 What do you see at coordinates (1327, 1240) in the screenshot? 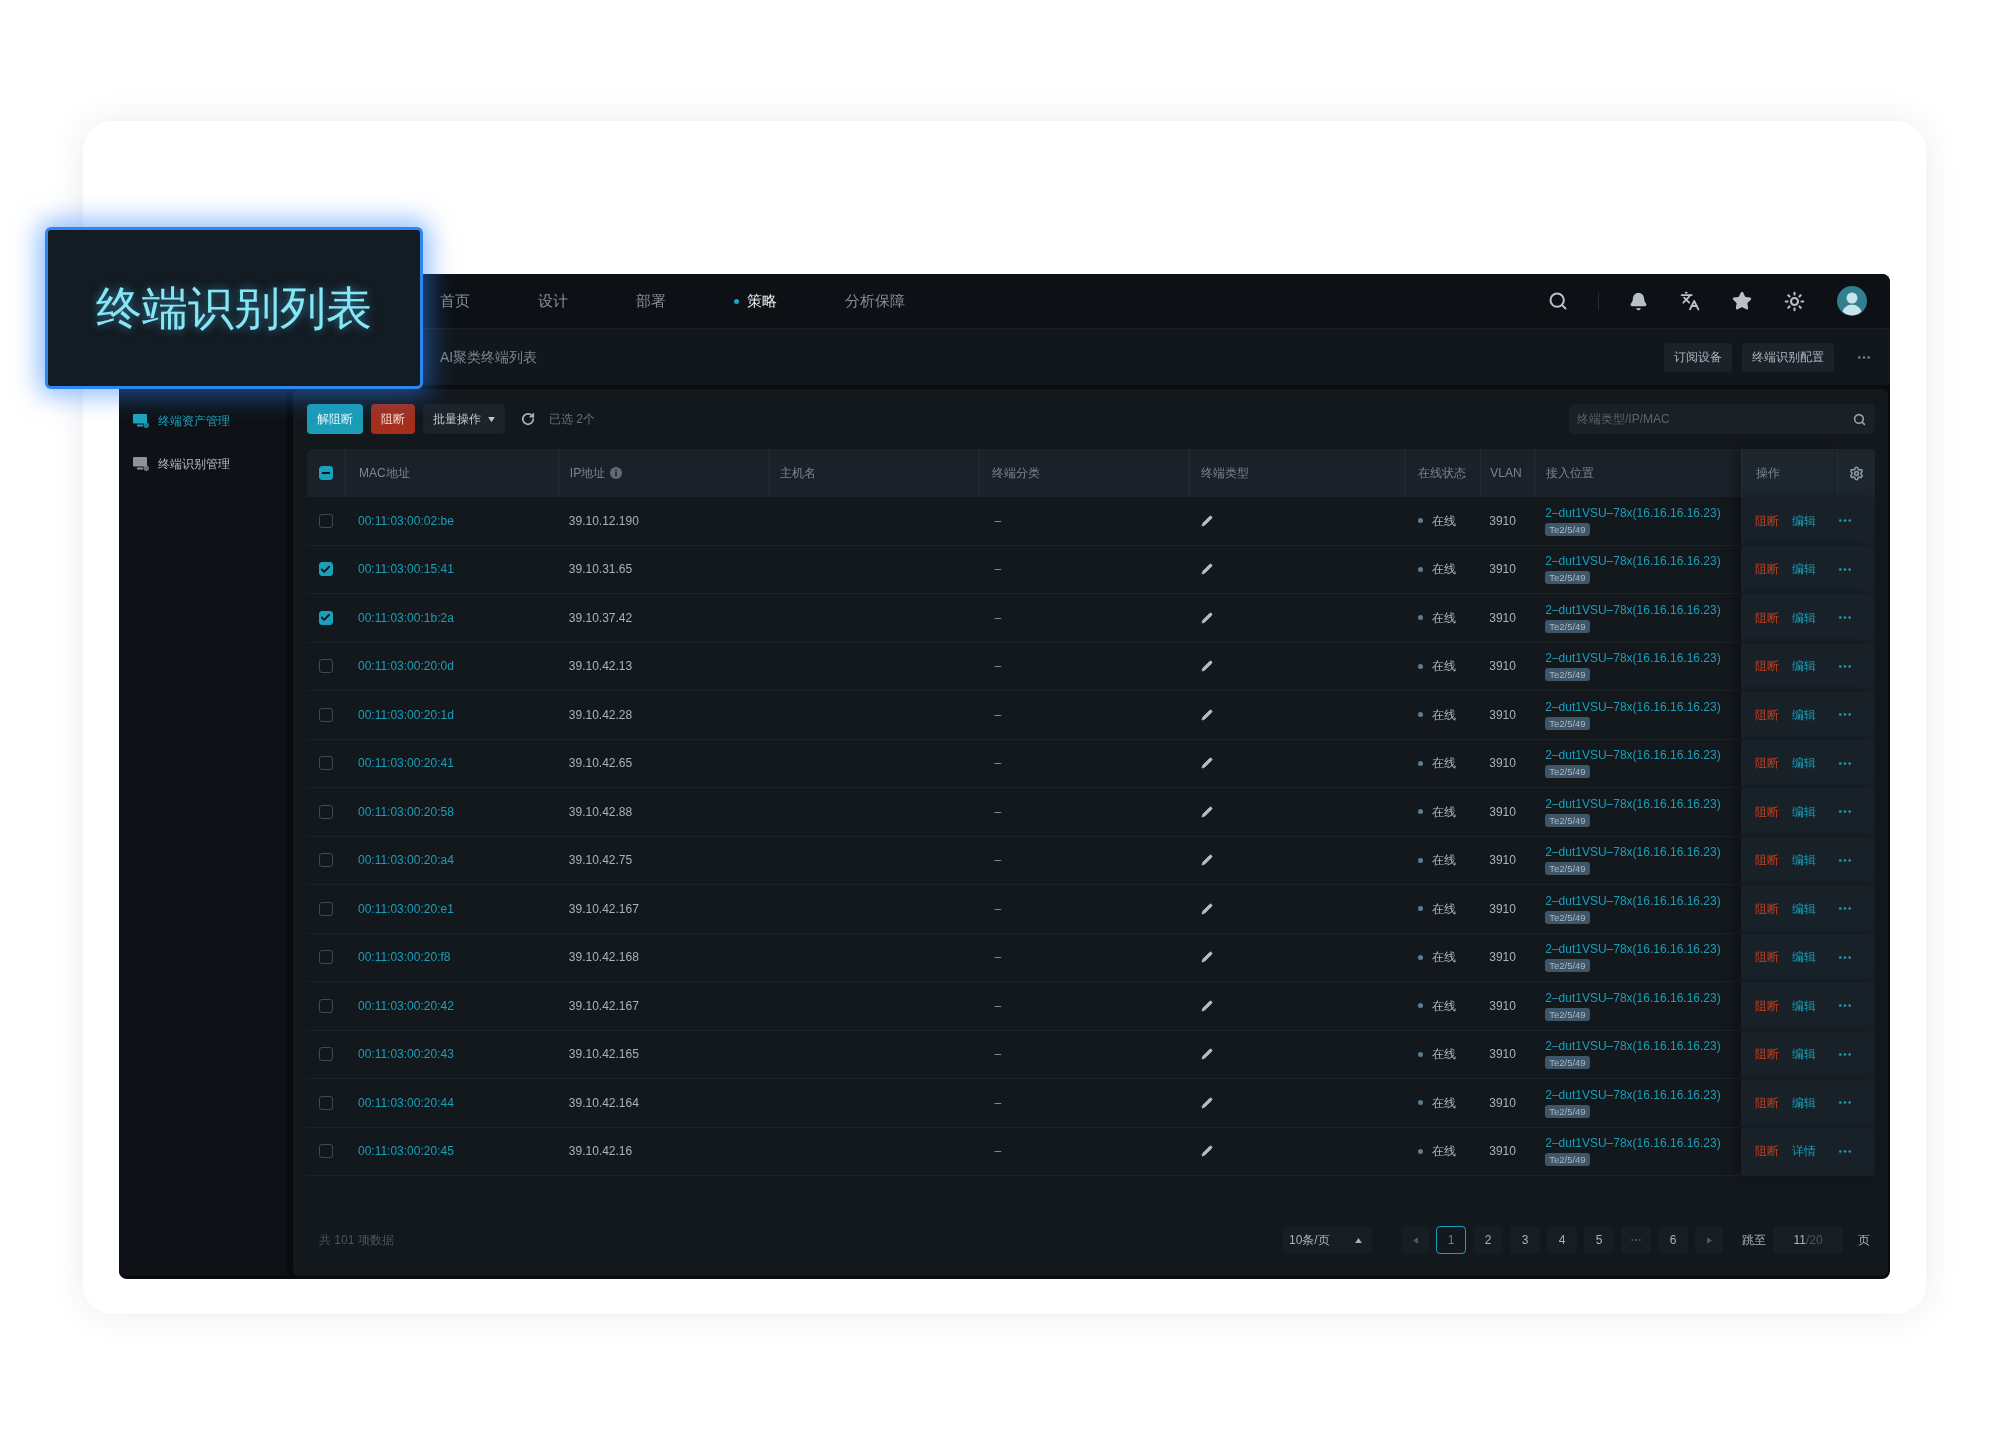
I see `page-size-select: 10条/页` at bounding box center [1327, 1240].